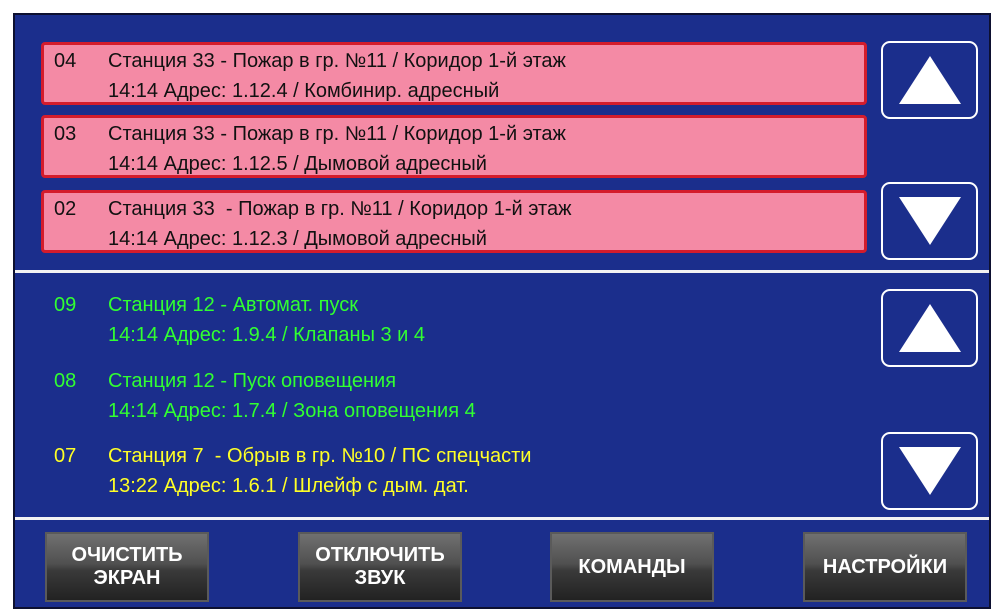 This screenshot has width=993, height=614. Describe the element at coordinates (288, 486) in the screenshot. I see `event-details: 13:22 Адрес: 1.6.1 / Шлейф с дым. дат.` at that location.